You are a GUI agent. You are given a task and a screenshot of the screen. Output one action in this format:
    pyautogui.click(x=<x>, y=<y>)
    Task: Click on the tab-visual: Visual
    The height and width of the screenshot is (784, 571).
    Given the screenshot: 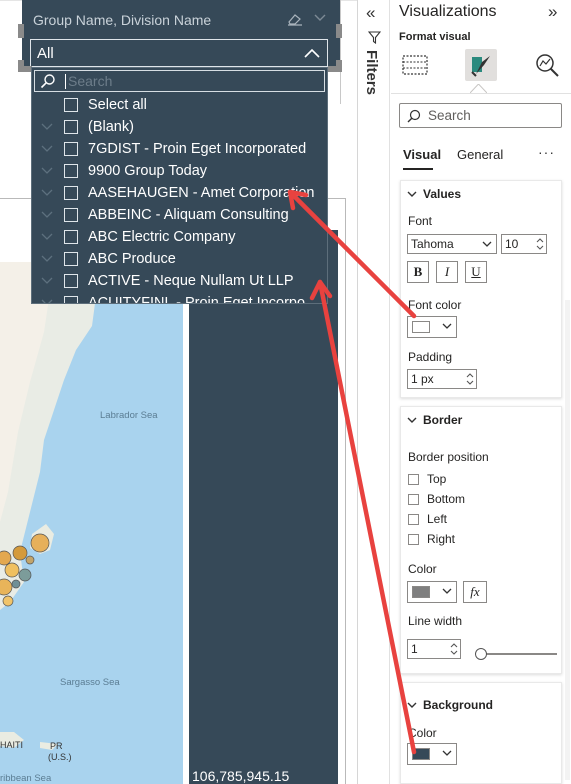 What is the action you would take?
    pyautogui.click(x=422, y=154)
    